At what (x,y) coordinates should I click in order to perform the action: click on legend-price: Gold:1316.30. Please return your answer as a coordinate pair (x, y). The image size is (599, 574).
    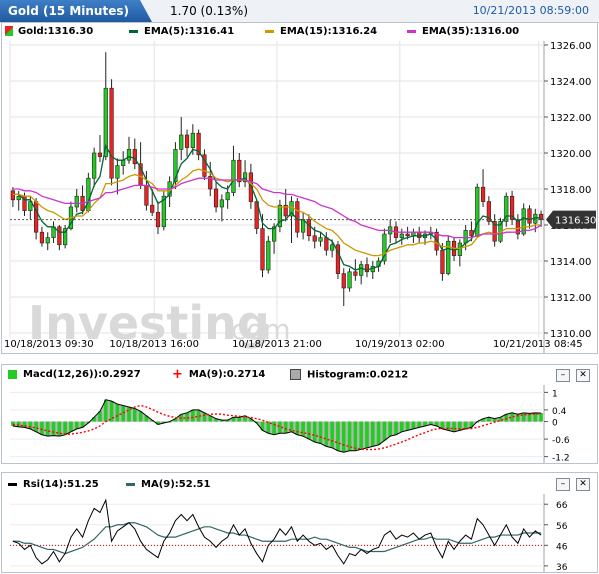
    Looking at the image, I should click on (49, 31).